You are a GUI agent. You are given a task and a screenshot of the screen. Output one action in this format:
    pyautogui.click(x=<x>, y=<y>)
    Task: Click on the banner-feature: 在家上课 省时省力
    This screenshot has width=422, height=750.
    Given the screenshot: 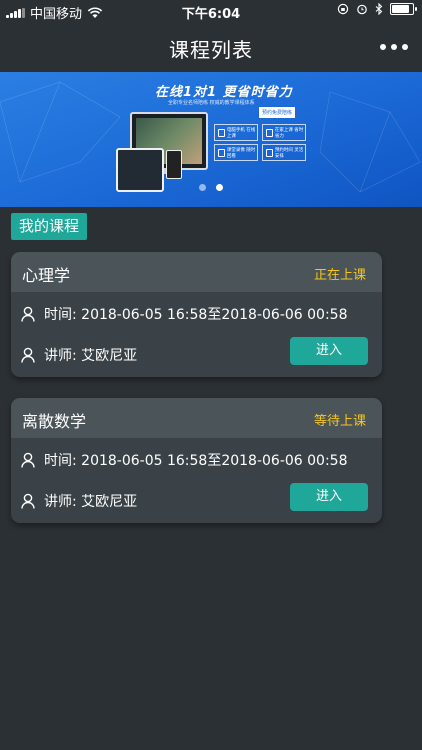 What is the action you would take?
    pyautogui.click(x=284, y=132)
    